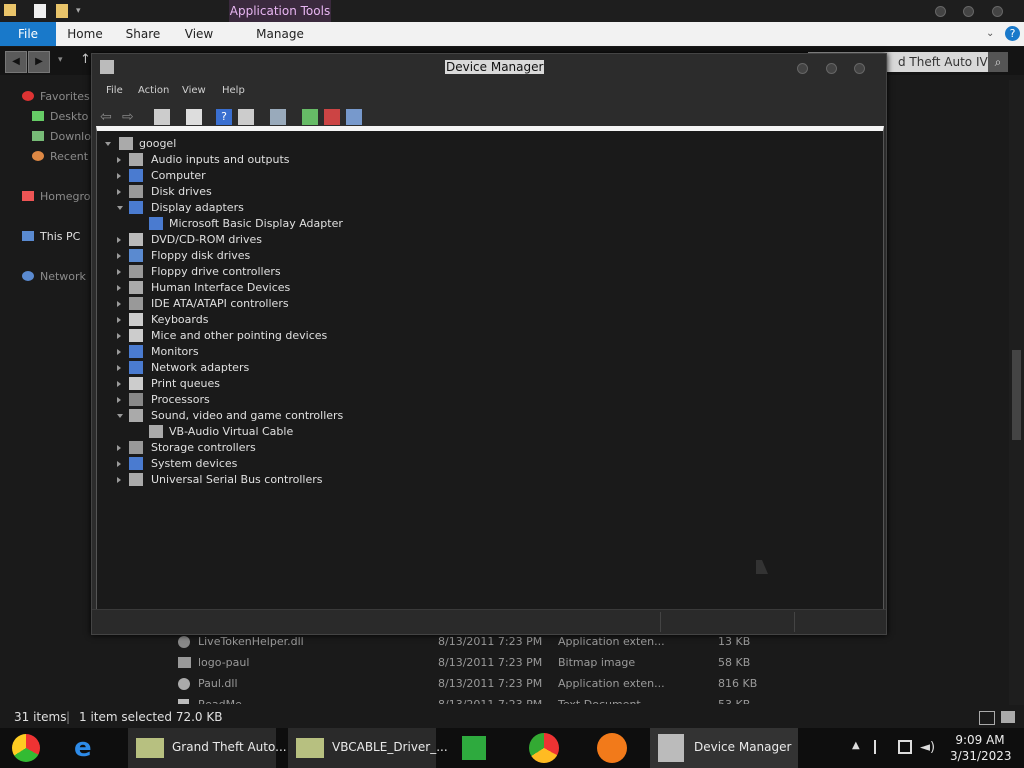 The image size is (1024, 768). What do you see at coordinates (490, 662) in the screenshot?
I see `file-date: 8/13/2011 7:23 PM` at bounding box center [490, 662].